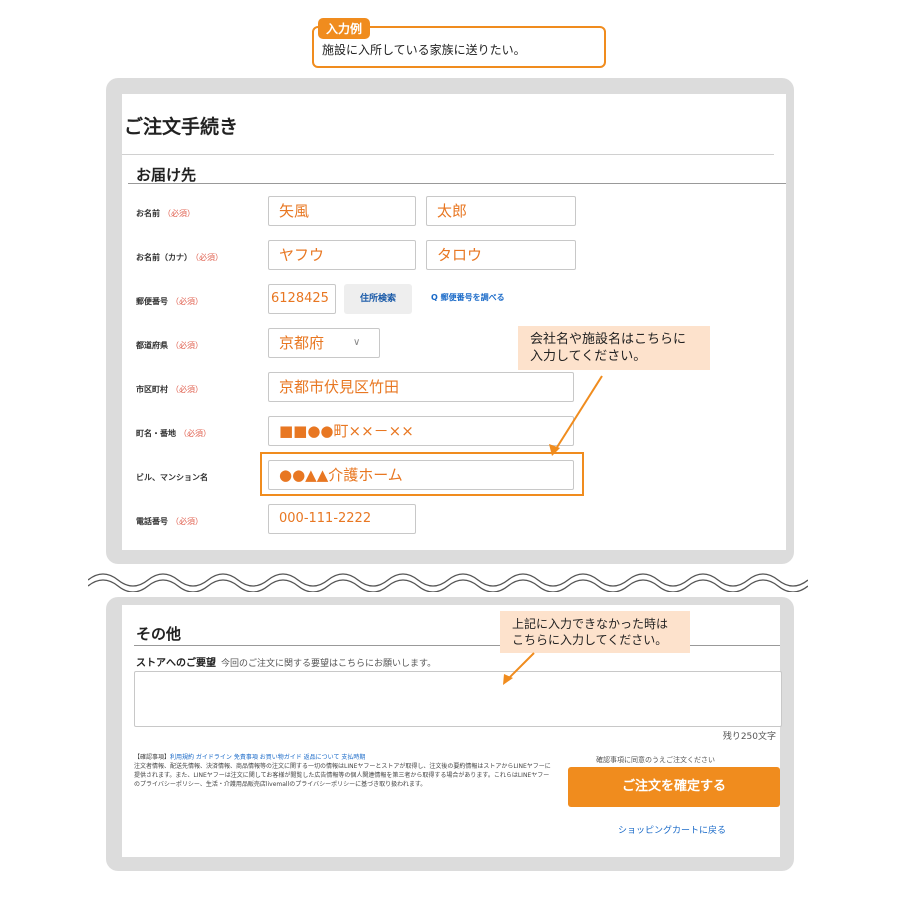  What do you see at coordinates (159, 634) in the screenshot?
I see `other-section-title: その他` at bounding box center [159, 634].